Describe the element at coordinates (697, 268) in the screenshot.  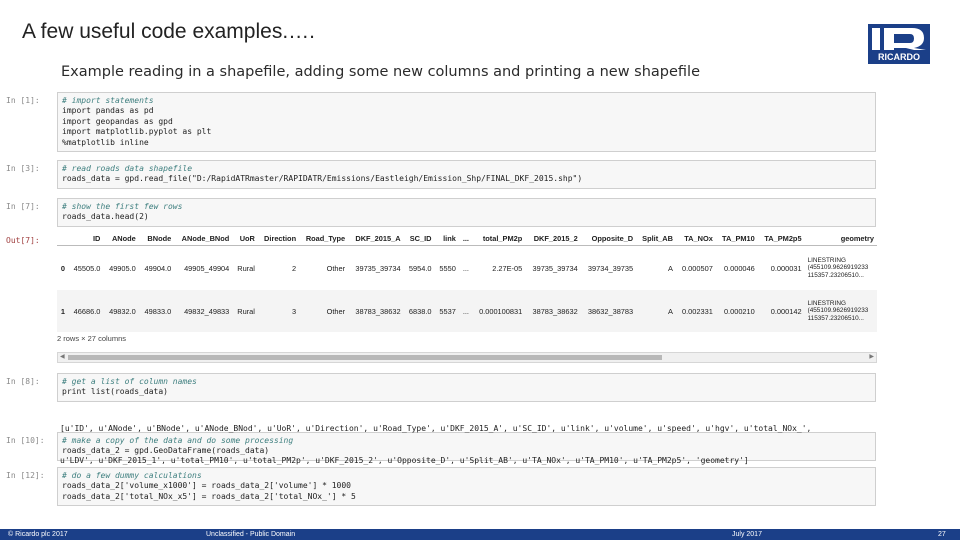
I see `table-cell: 0.000507` at that location.